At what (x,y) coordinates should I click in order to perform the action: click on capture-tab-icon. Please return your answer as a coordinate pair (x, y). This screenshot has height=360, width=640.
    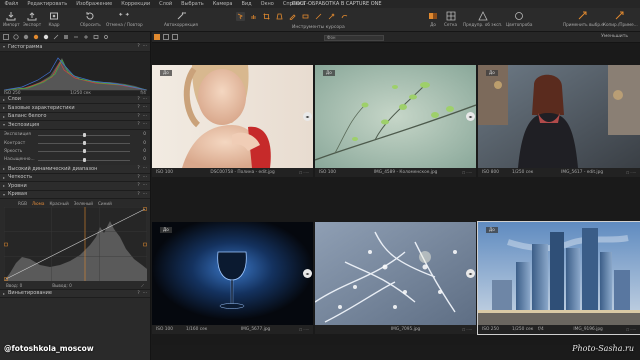
    Looking at the image, I should click on (16, 37).